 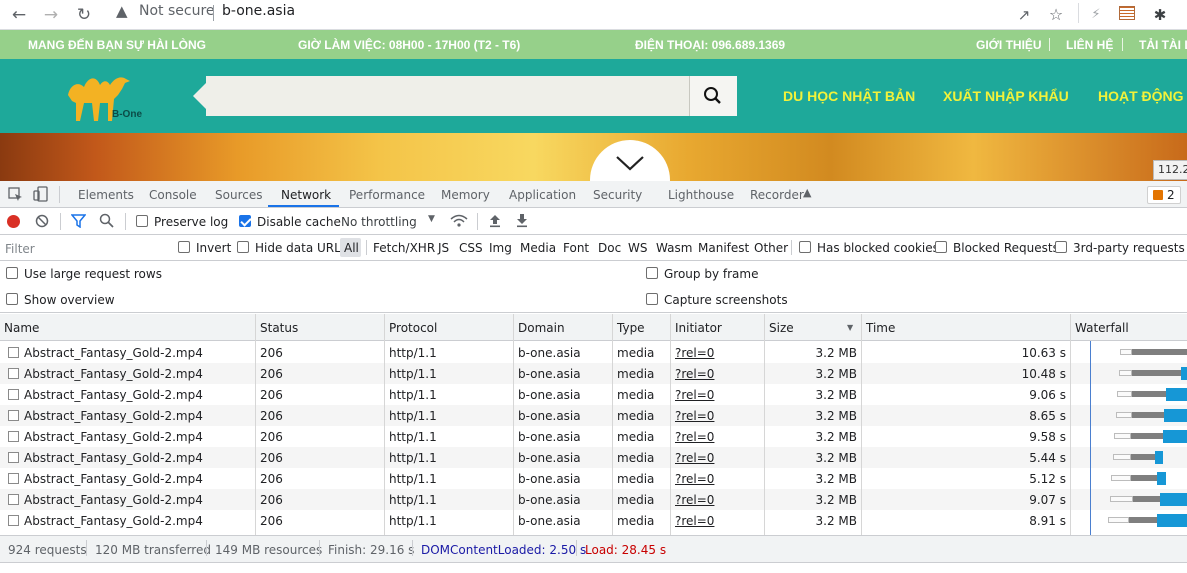 What do you see at coordinates (447, 96) in the screenshot?
I see `site-search-input` at bounding box center [447, 96].